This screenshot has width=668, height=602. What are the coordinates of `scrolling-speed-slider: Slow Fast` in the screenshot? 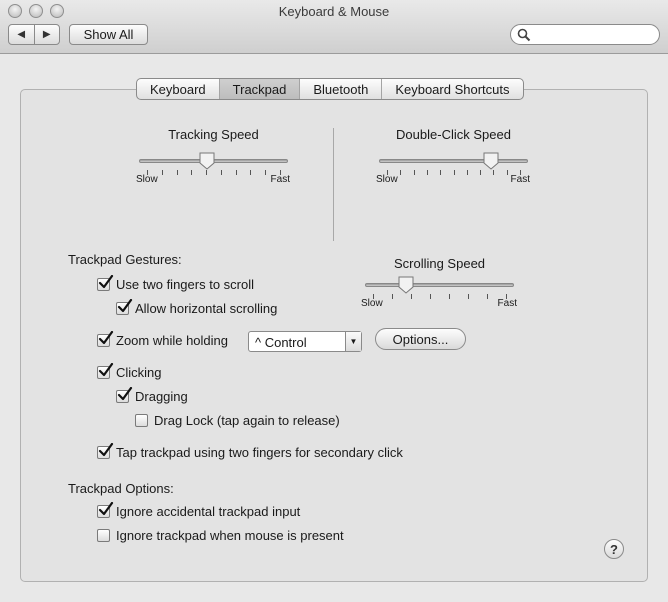 It's located at (439, 293).